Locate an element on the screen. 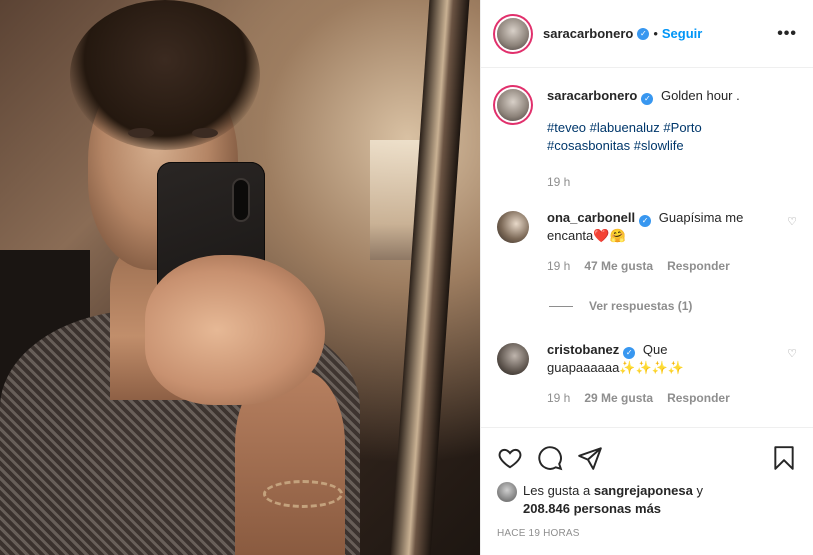  view-replies-button: Ver respuestas (1) is located at coordinates (673, 306).